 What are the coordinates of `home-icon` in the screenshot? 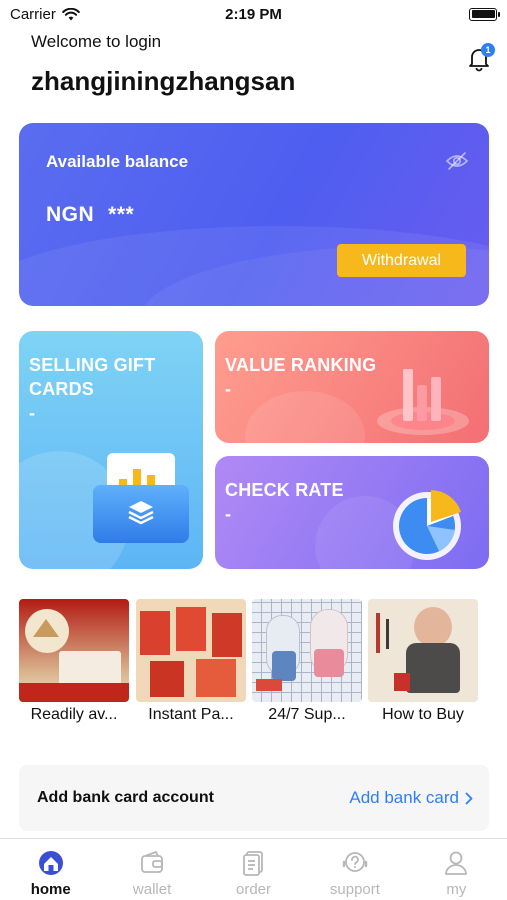 It's located at (50, 863).